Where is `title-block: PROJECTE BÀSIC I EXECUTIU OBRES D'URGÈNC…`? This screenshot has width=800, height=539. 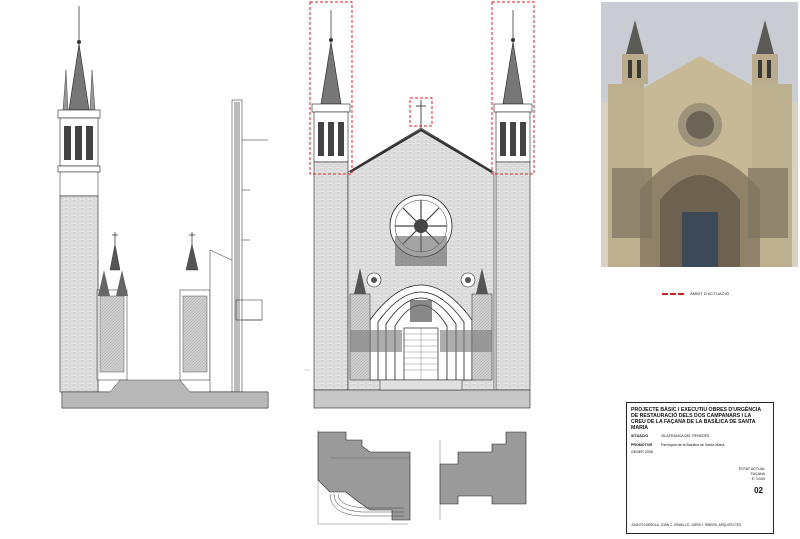 title-block: PROJECTE BÀSIC I EXECUTIU OBRES D'URGÈNC… is located at coordinates (700, 468).